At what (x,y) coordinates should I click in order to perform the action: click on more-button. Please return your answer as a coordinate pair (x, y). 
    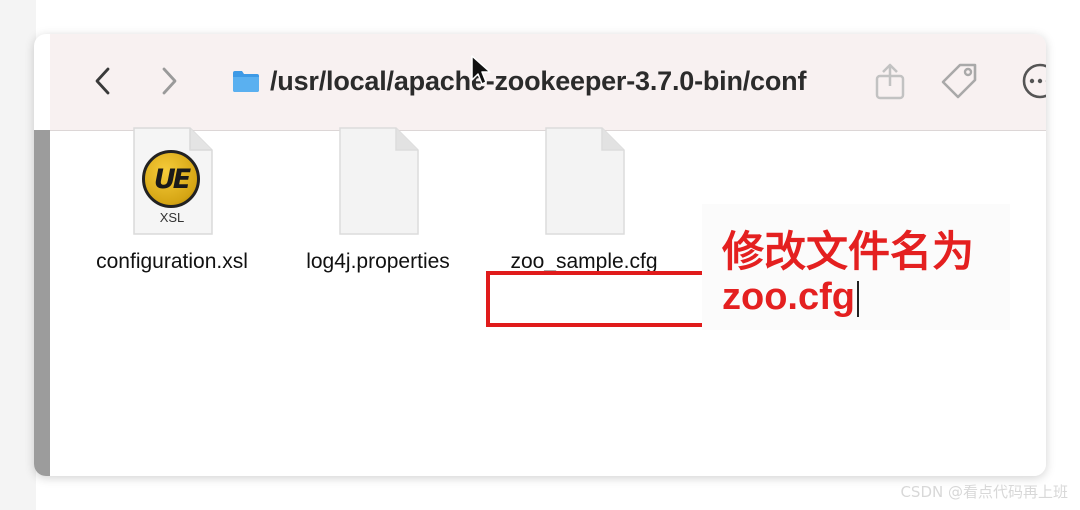
    Looking at the image, I should click on (1032, 81).